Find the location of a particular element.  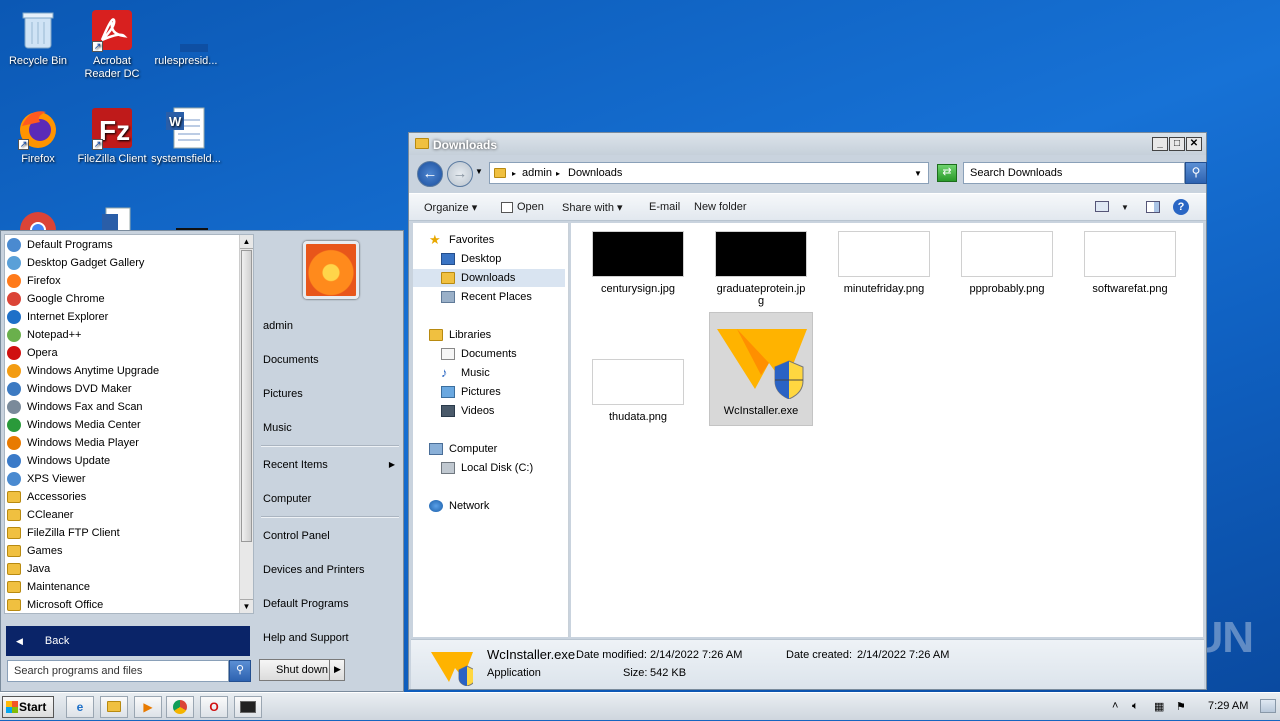

minimize-button: _ is located at coordinates (1160, 144).